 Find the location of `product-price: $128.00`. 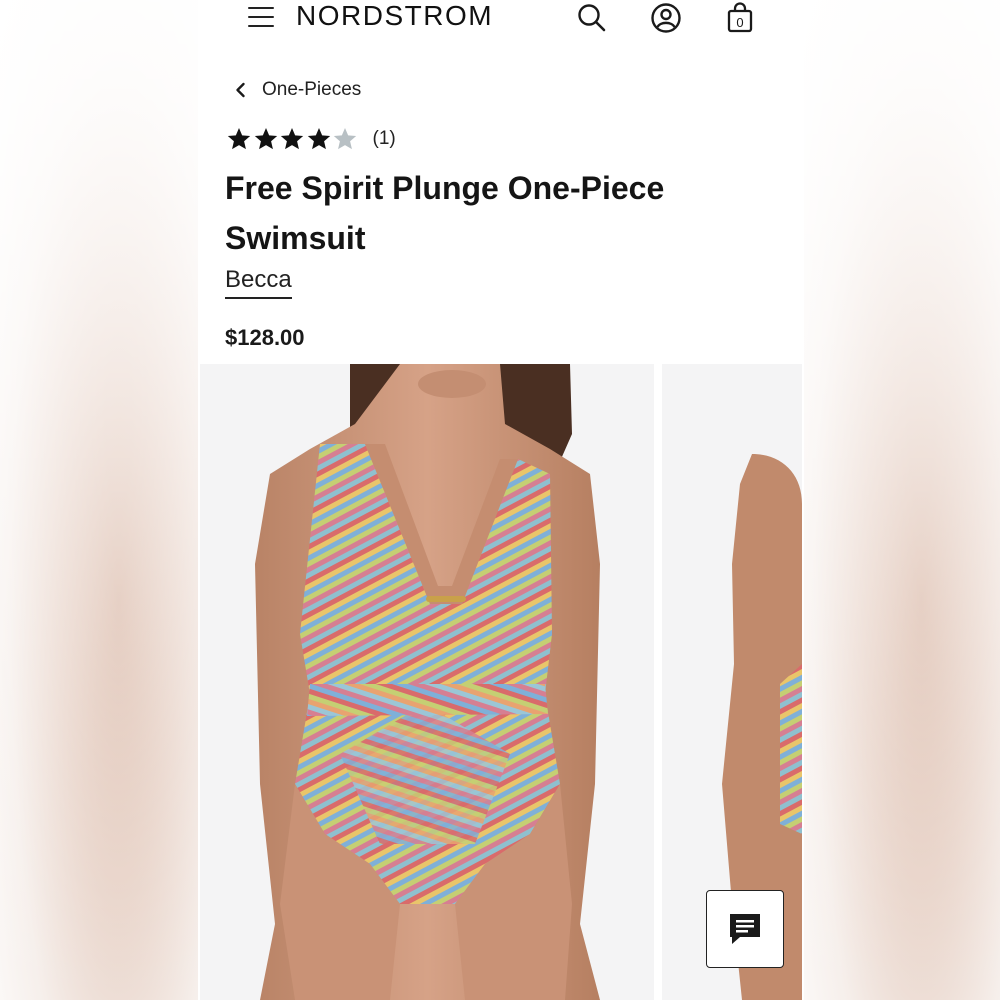

product-price: $128.00 is located at coordinates (265, 337).